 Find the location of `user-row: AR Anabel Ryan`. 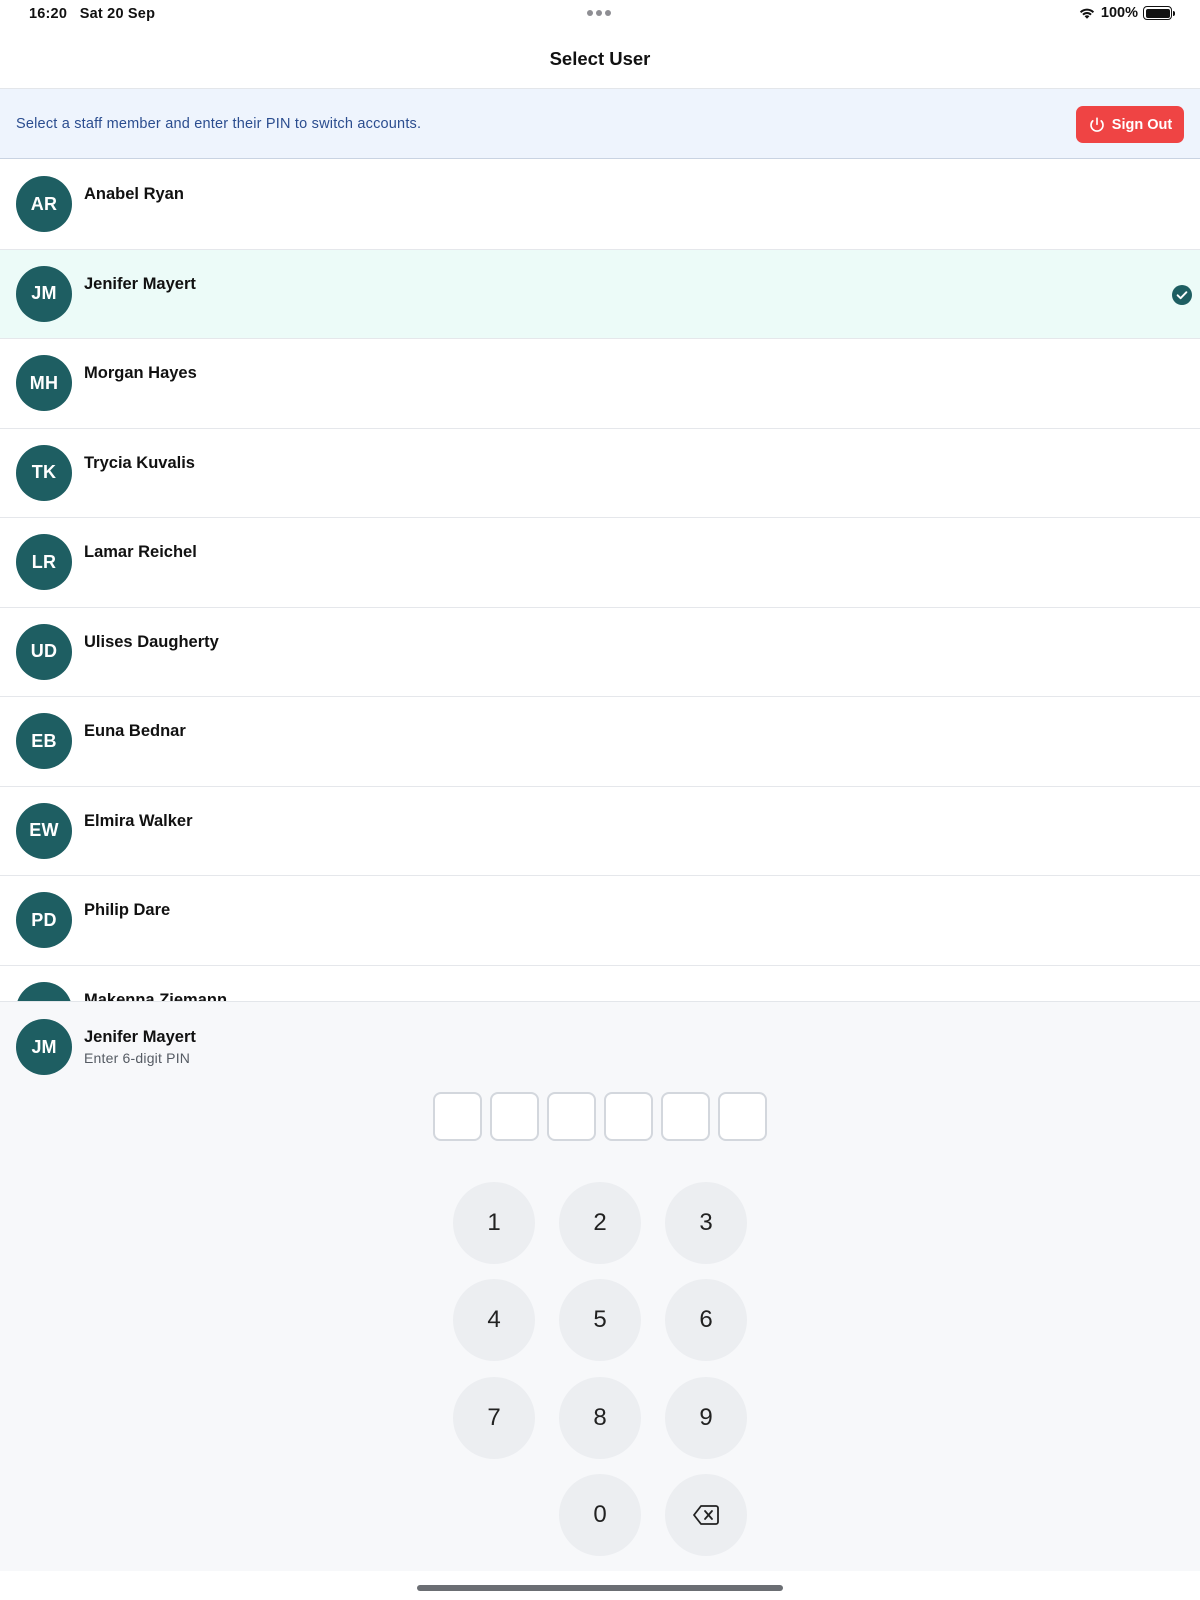

user-row: AR Anabel Ryan is located at coordinates (600, 205).